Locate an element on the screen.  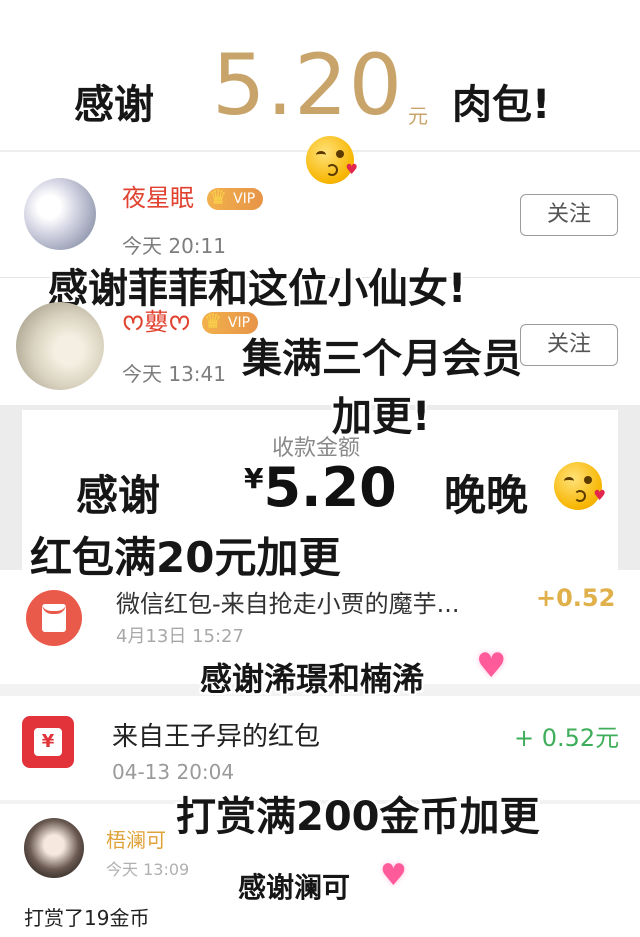
post-time: 今天 13:41 is located at coordinates (174, 374).